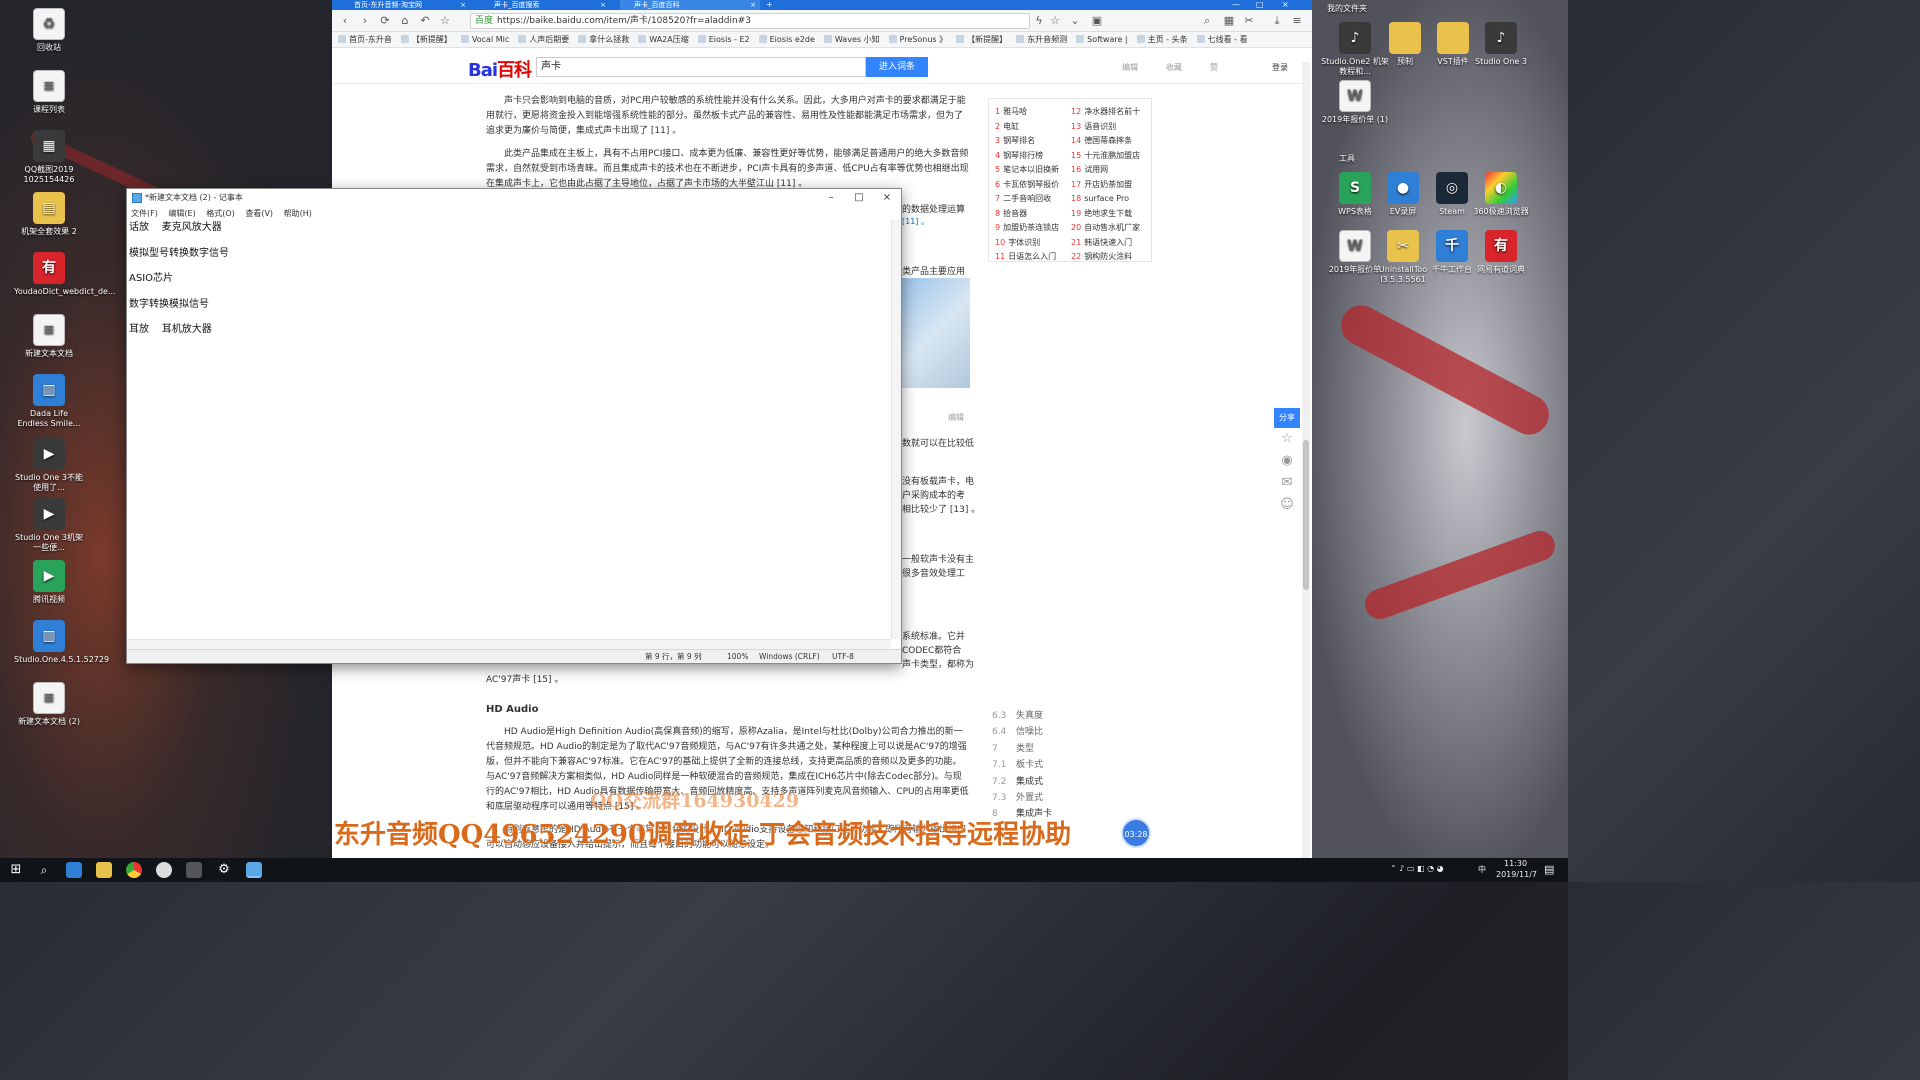 This screenshot has width=1920, height=1080. What do you see at coordinates (1229, 21) in the screenshot?
I see `apps-icon: ▦` at bounding box center [1229, 21].